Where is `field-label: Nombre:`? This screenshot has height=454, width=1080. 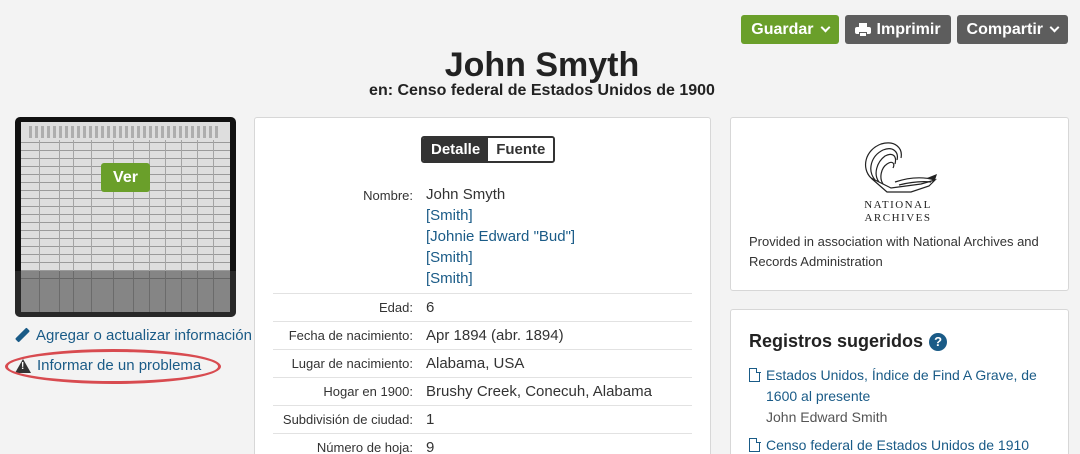 field-label: Nombre: is located at coordinates (388, 195).